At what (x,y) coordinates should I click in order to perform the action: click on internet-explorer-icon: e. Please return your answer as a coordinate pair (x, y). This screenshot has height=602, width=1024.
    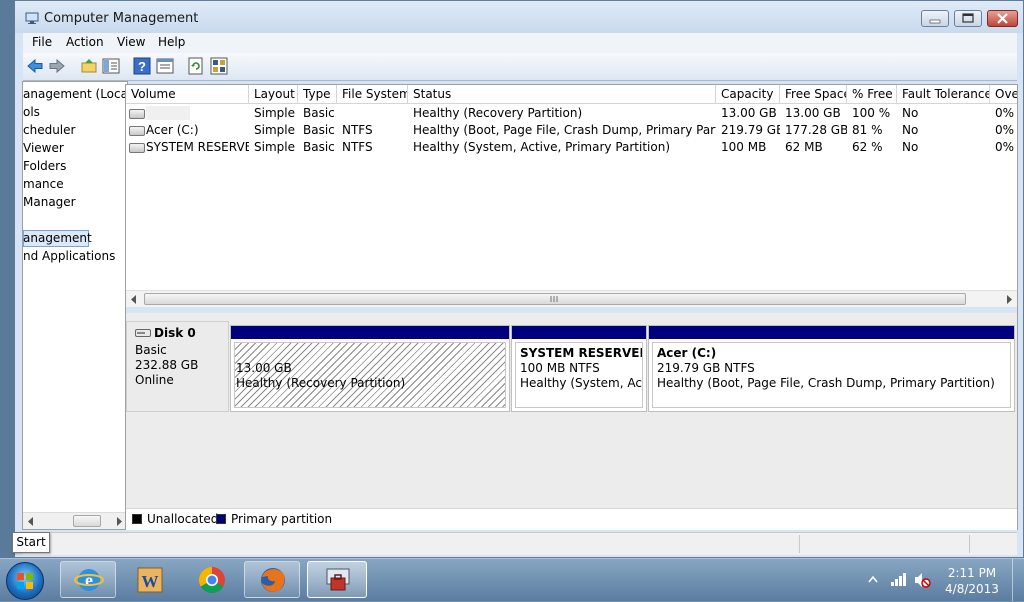
    Looking at the image, I should click on (89, 580).